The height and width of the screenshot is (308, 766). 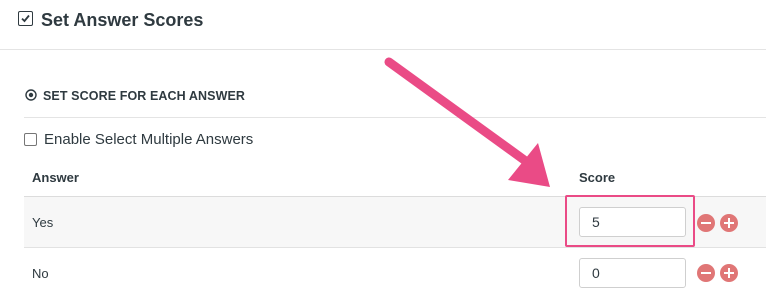 I want to click on score-highlight-box, so click(x=630, y=221).